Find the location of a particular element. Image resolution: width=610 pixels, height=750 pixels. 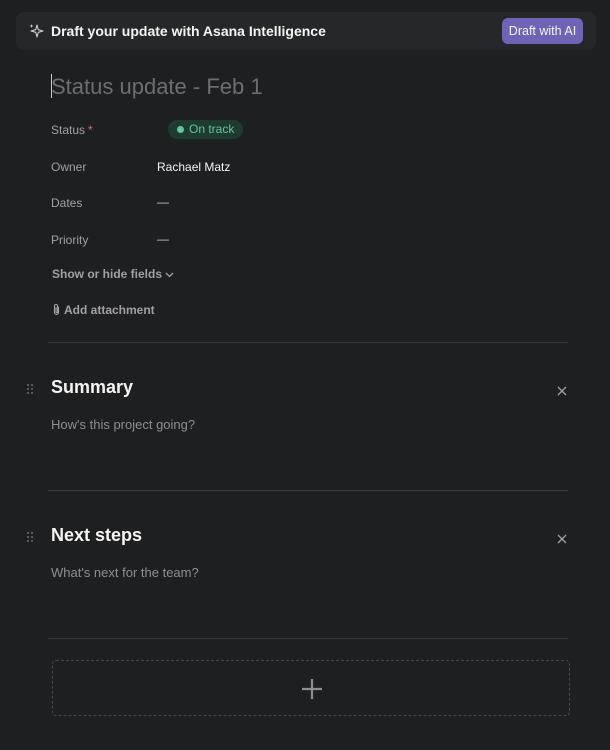

sparkle-icon is located at coordinates (36, 31).